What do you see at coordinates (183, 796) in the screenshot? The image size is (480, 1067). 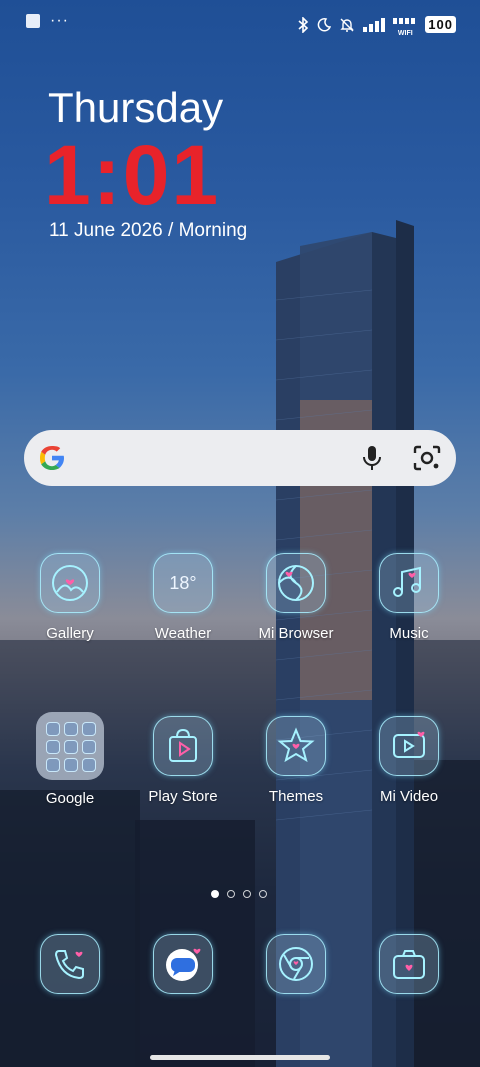 I see `app-label: Play Store` at bounding box center [183, 796].